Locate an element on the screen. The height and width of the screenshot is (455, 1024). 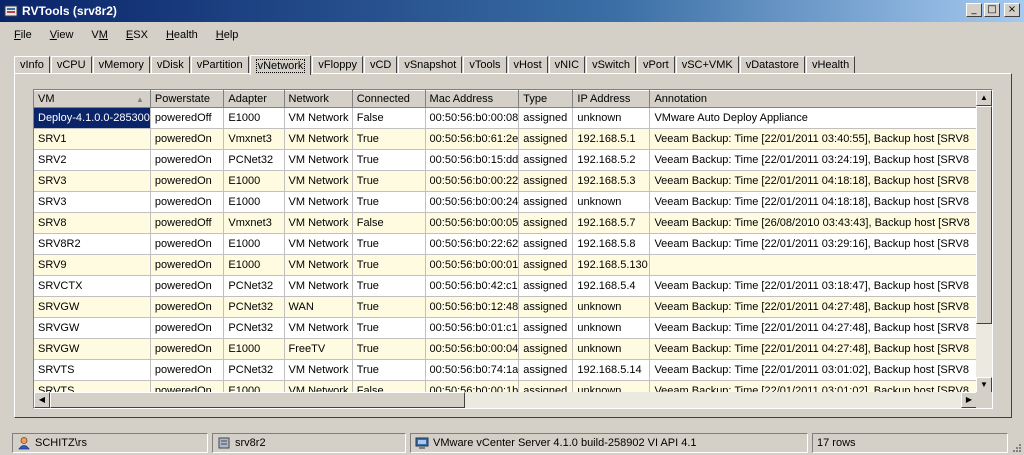
scroll-up-button: ▲ is located at coordinates (984, 98).